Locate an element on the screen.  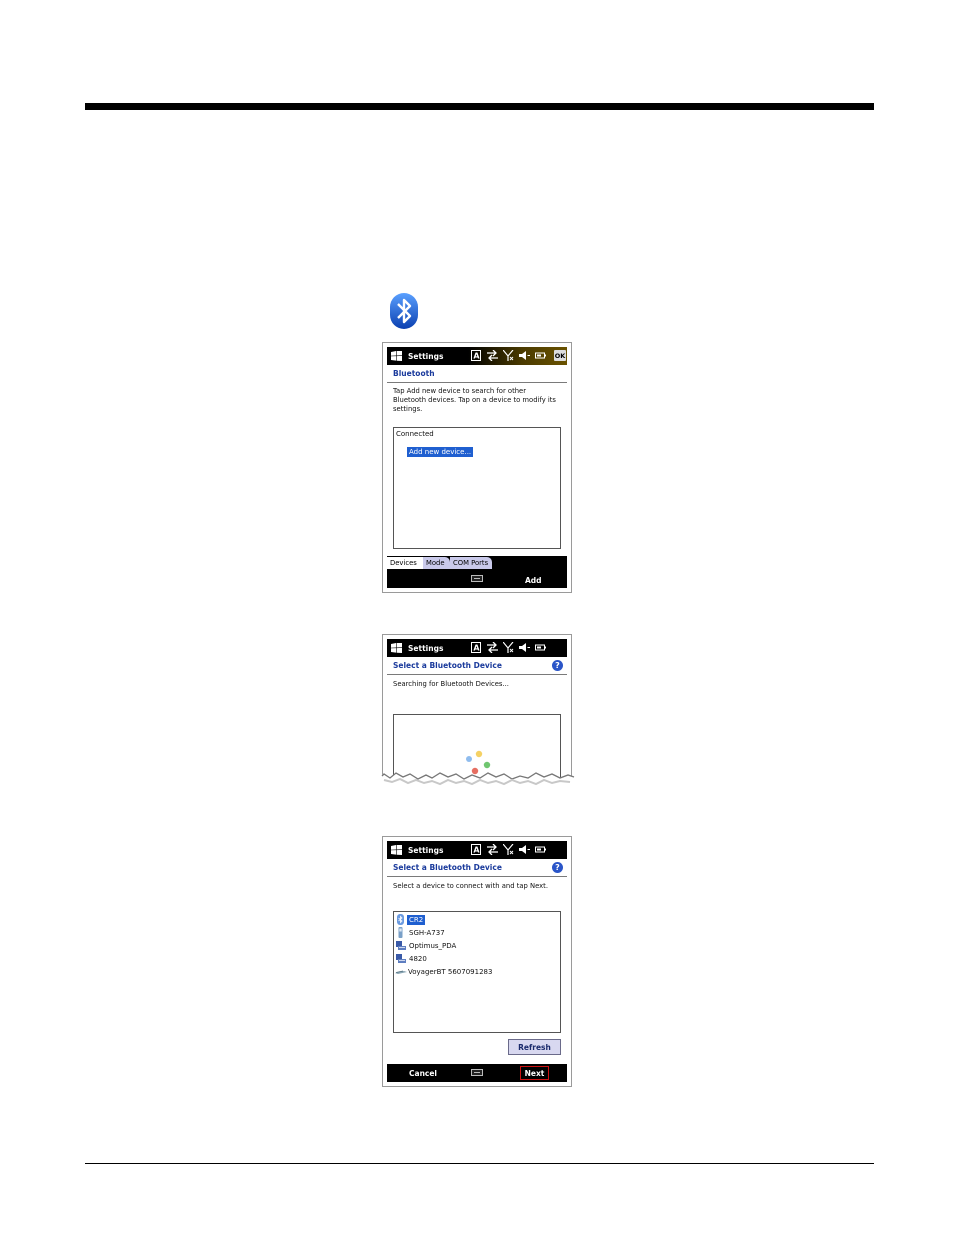
tab-mode: Mode is located at coordinates (436, 563).